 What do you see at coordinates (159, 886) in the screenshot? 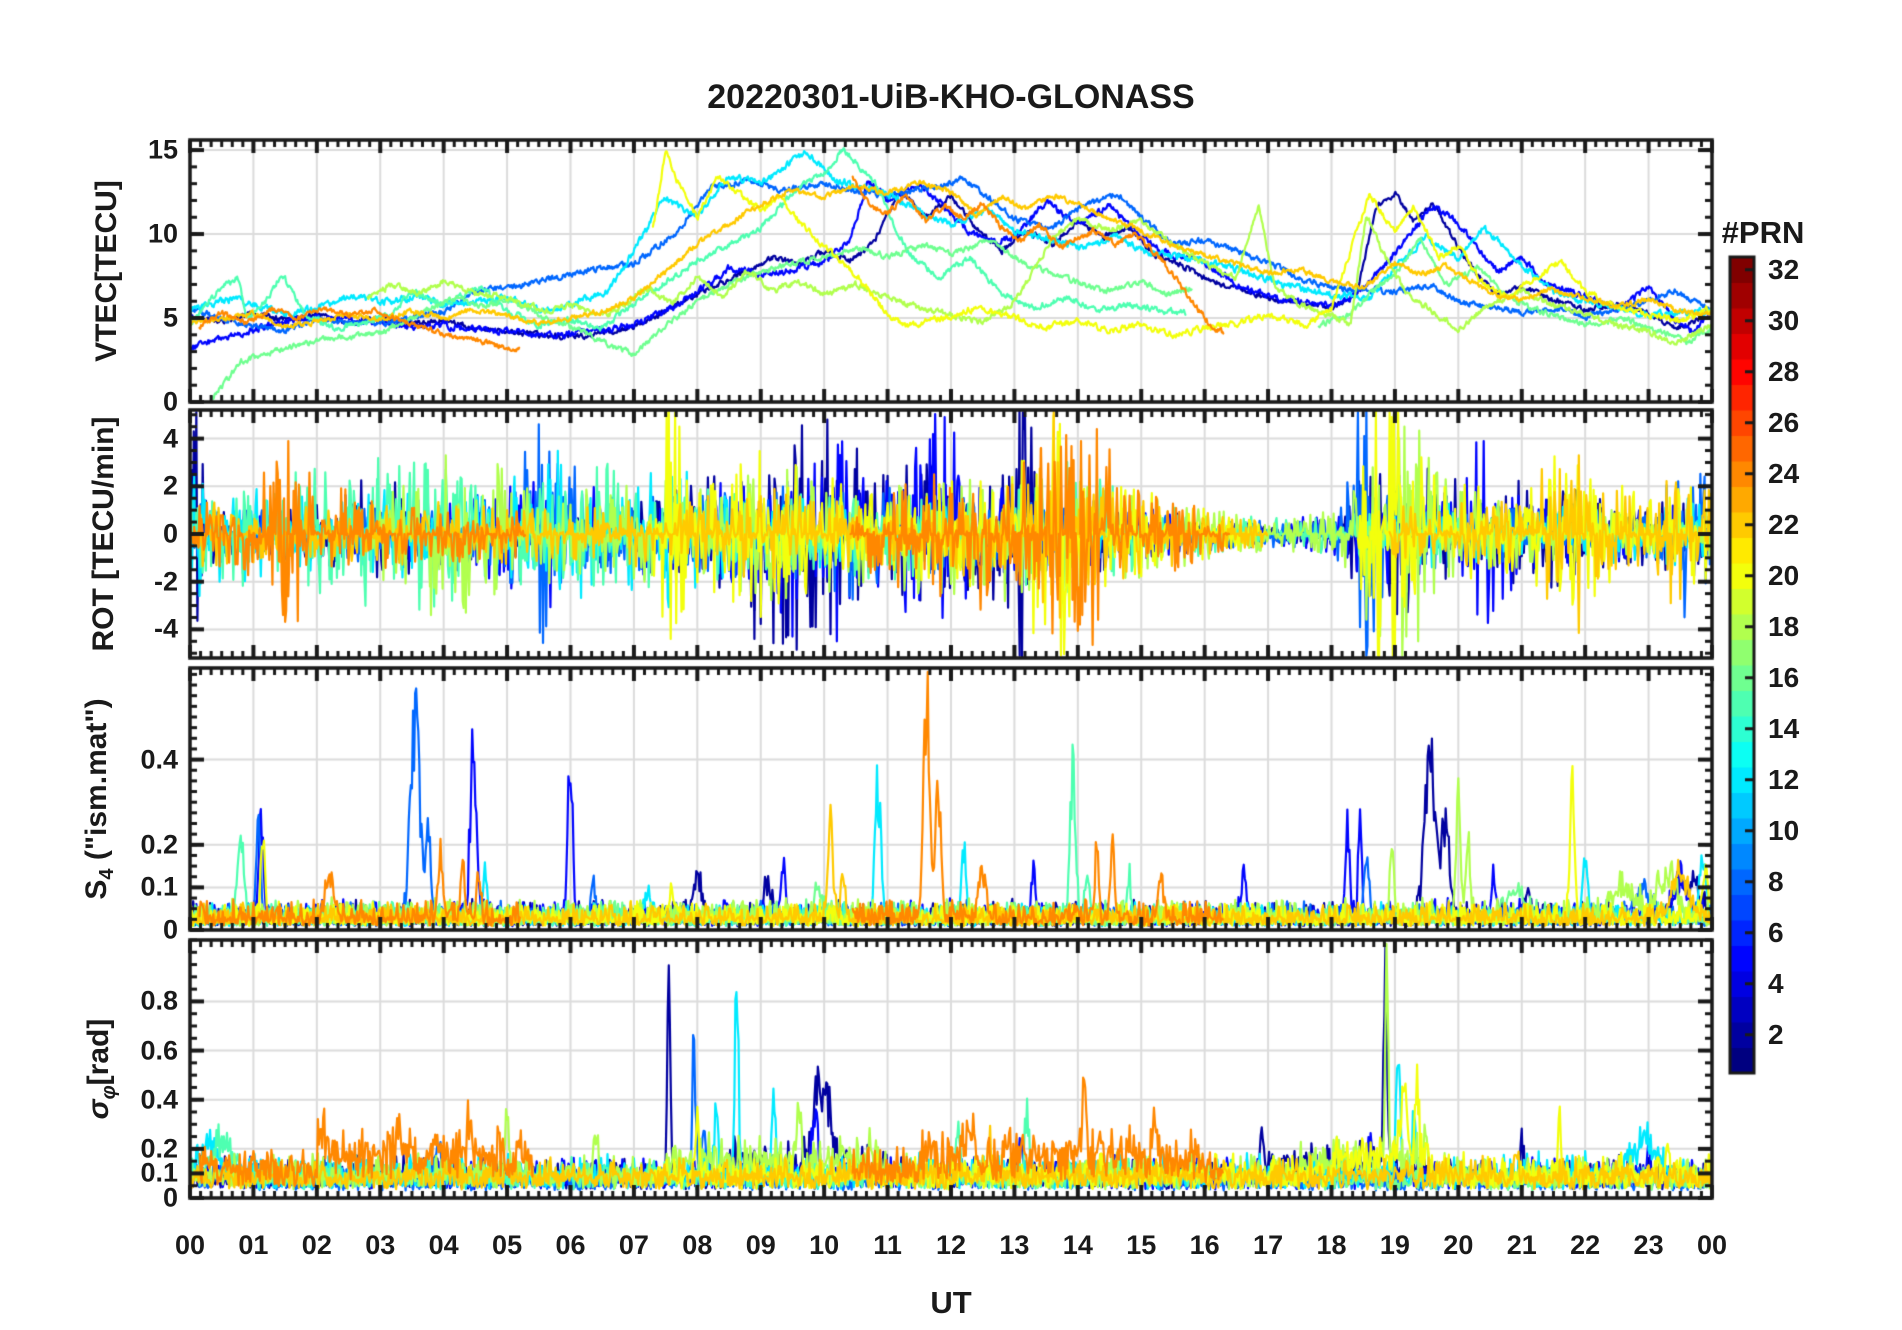
I see `y-tick-label: 0.1` at bounding box center [159, 886].